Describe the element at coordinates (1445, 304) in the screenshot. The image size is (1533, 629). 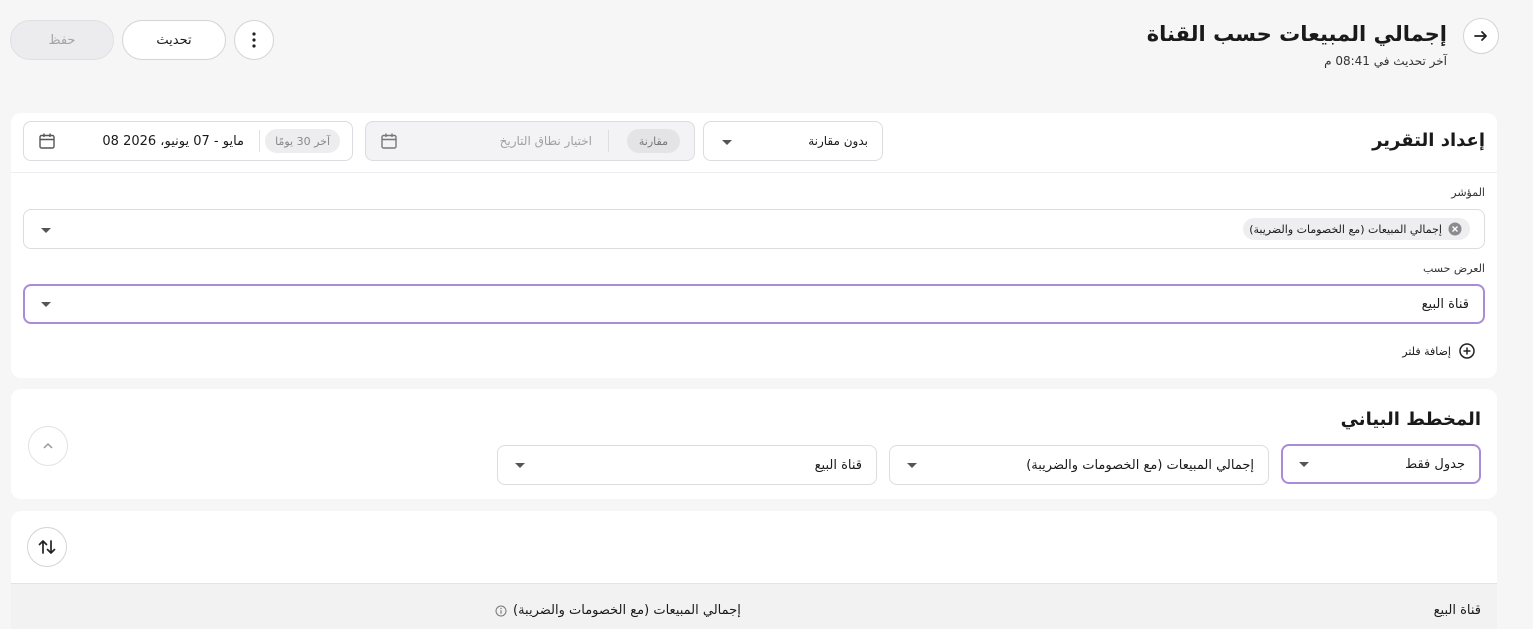
I see `group-by-value: قناة البيع` at that location.